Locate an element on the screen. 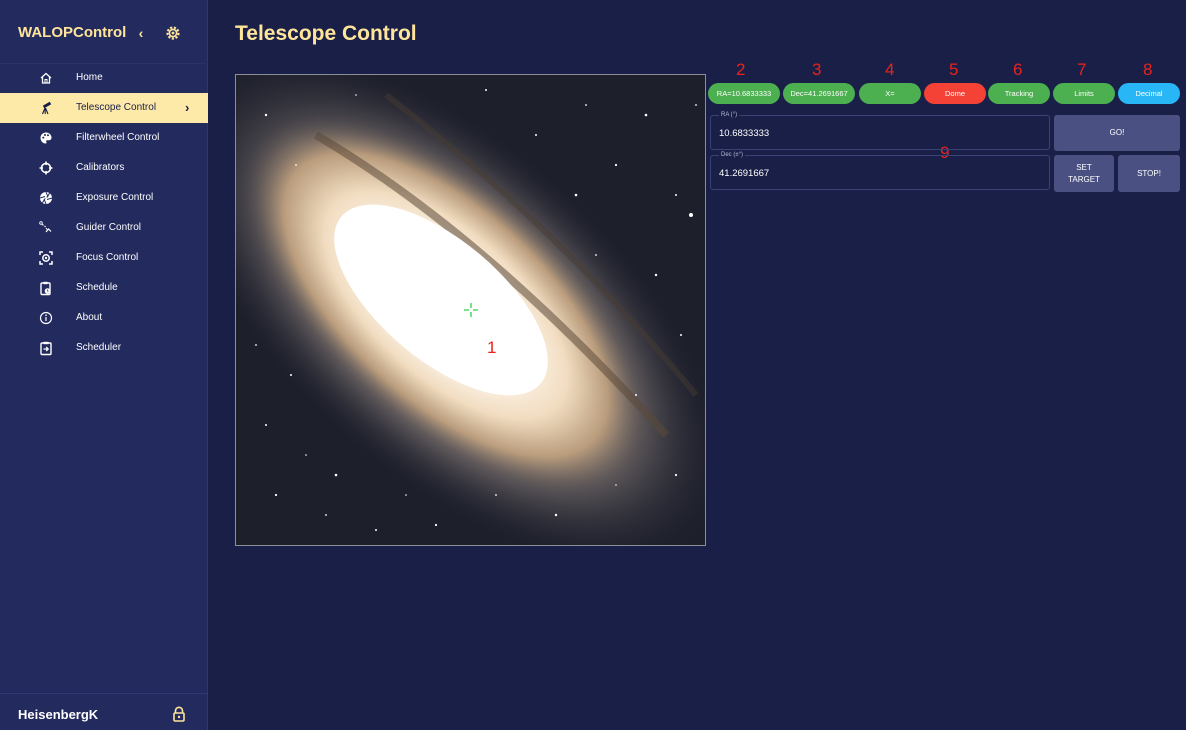 The height and width of the screenshot is (730, 1186). annotation-label: 8 is located at coordinates (1148, 69).